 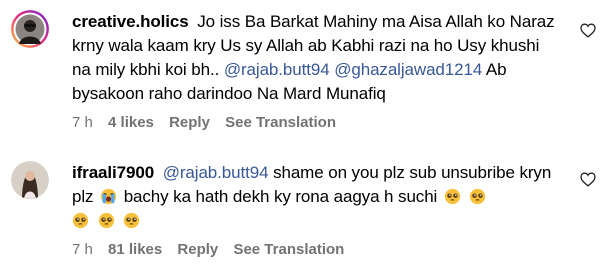 What do you see at coordinates (135, 249) in the screenshot?
I see `likes-count: 81 likes` at bounding box center [135, 249].